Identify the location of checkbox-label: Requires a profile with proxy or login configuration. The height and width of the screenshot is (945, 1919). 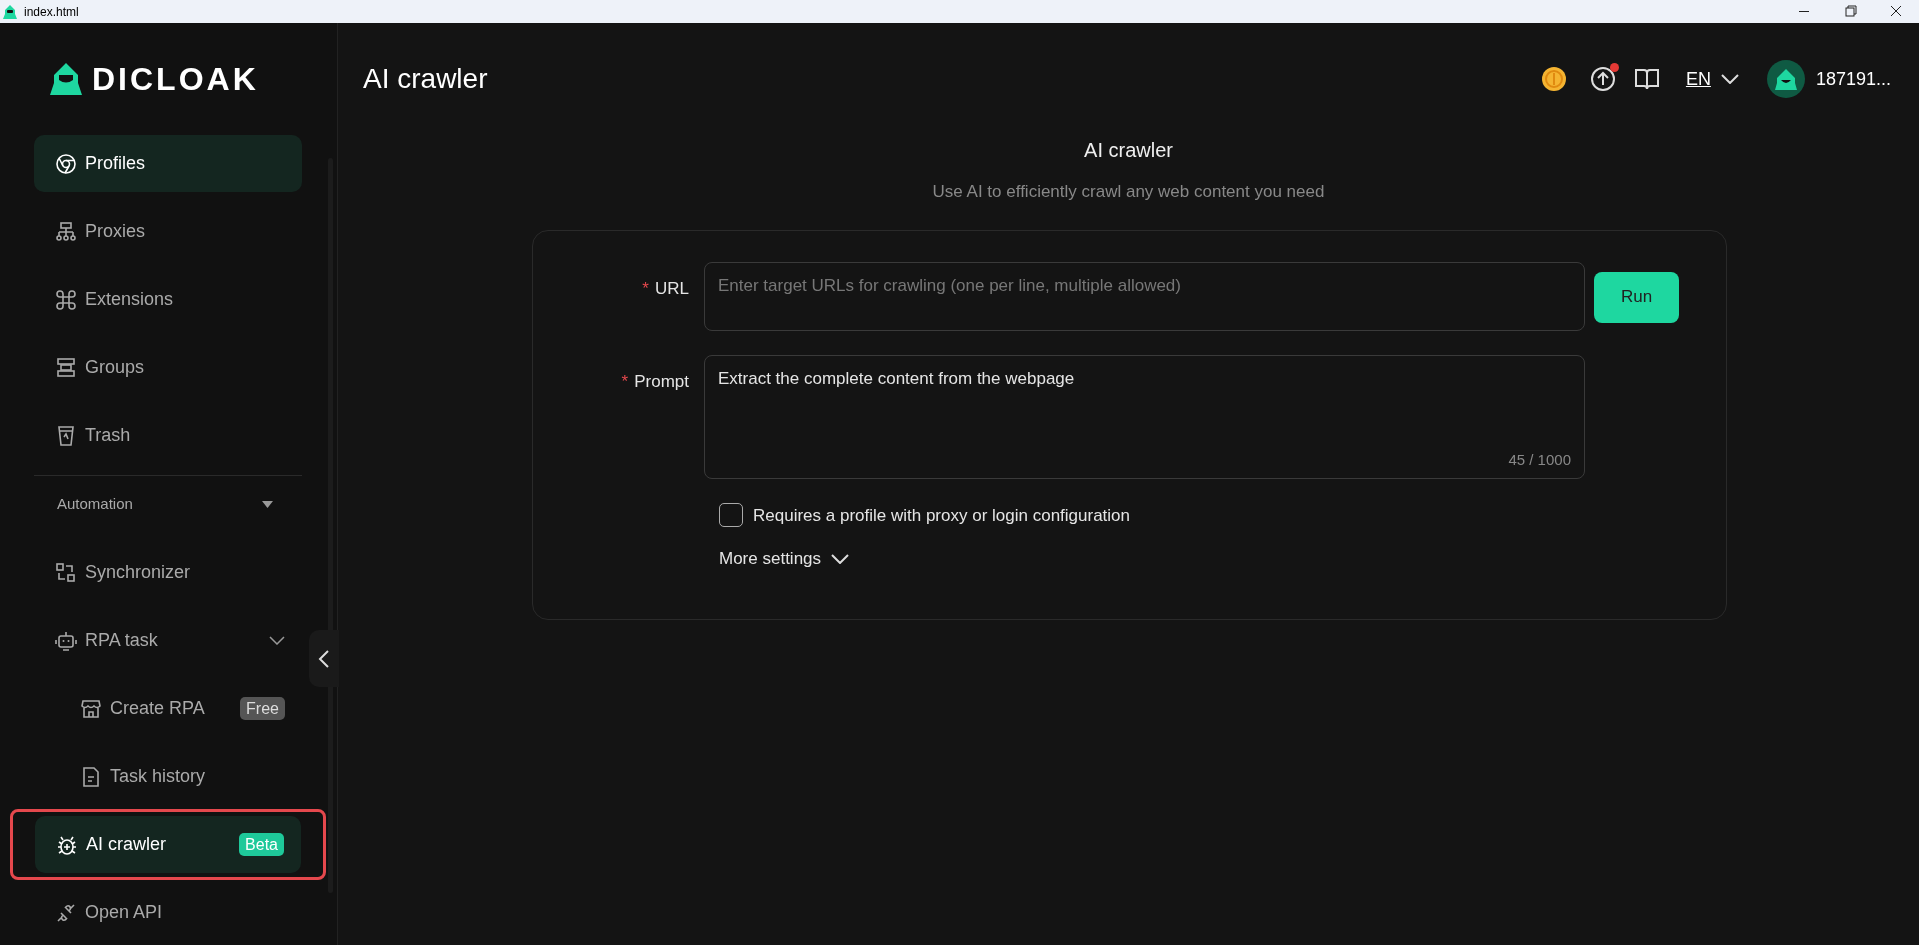
(942, 515).